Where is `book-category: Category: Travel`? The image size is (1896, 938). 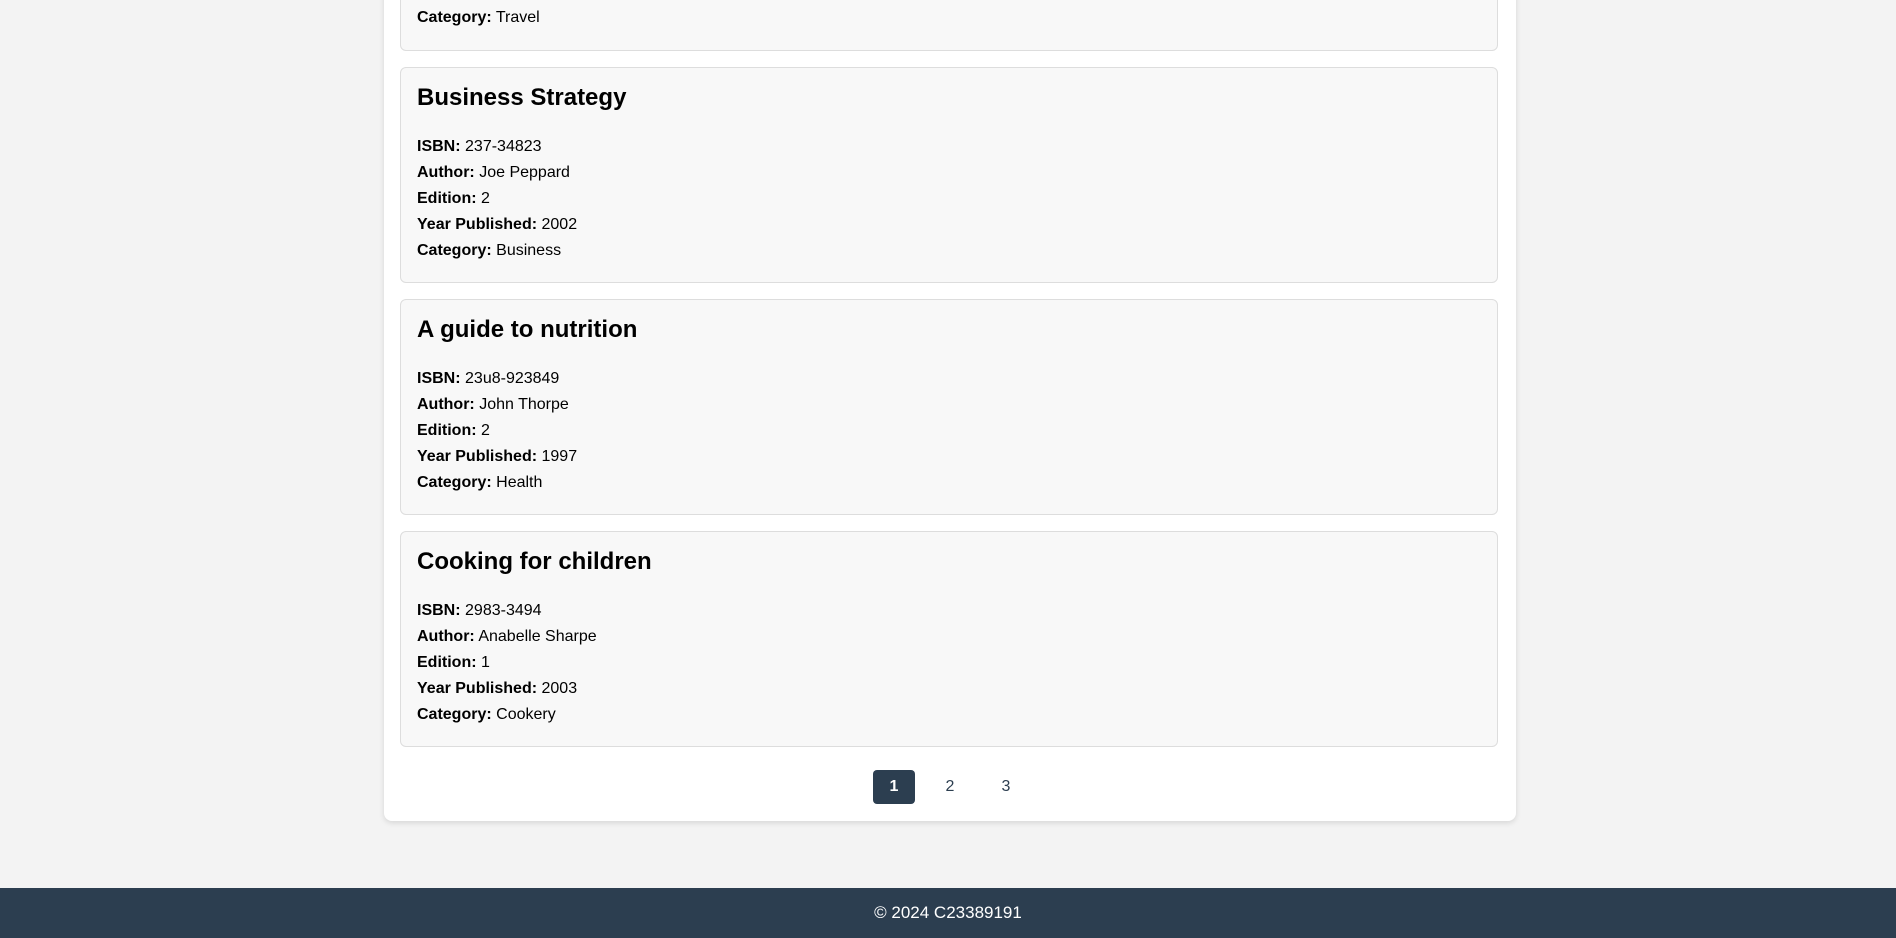
book-category: Category: Travel is located at coordinates (478, 18).